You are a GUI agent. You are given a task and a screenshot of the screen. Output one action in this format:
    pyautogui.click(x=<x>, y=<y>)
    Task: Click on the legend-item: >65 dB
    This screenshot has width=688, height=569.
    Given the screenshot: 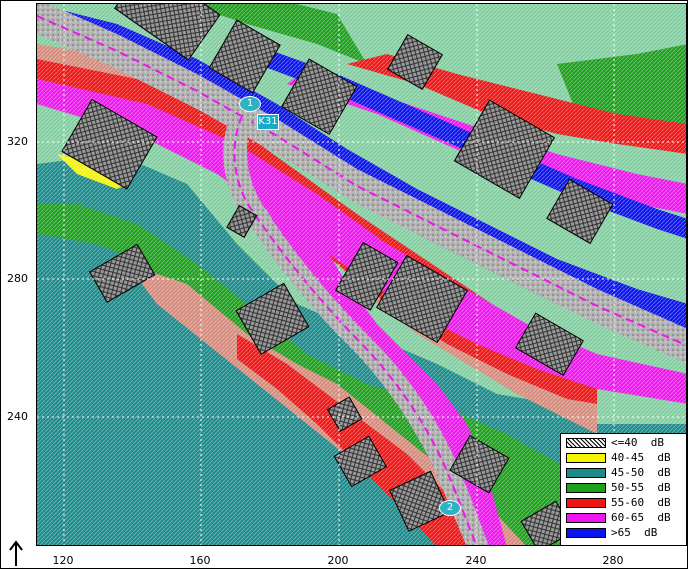 What is the action you would take?
    pyautogui.click(x=625, y=533)
    